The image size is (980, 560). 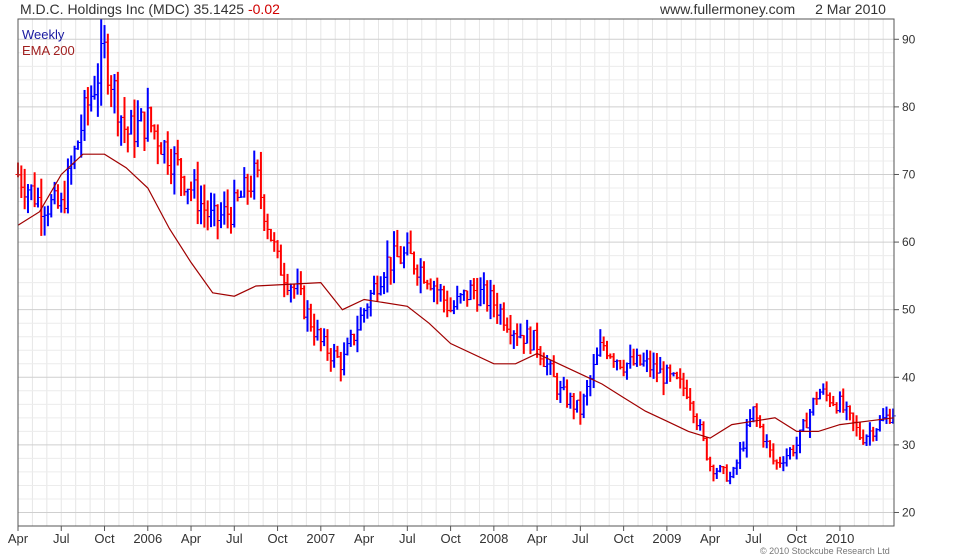 I want to click on y-tick-label: 90, so click(x=909, y=39).